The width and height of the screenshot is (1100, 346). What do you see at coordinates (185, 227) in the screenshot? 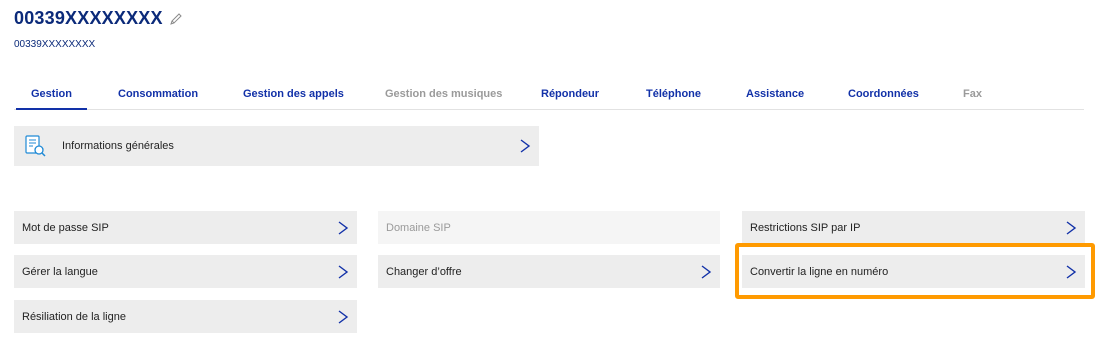
I see `sip-password-card: Mot de passe SIP` at bounding box center [185, 227].